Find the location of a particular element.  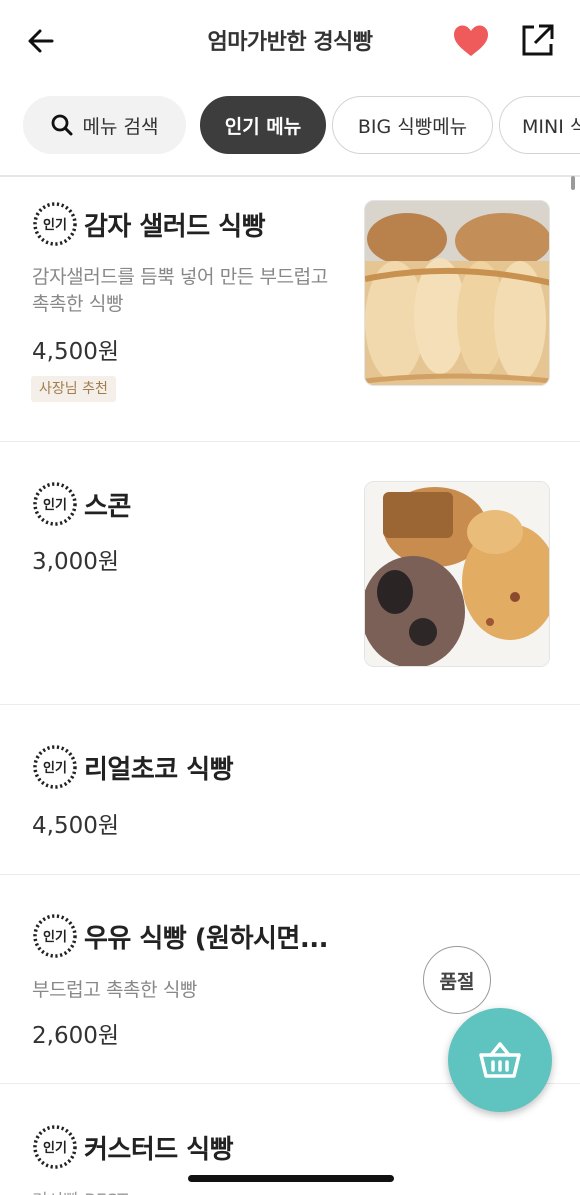

cart-button is located at coordinates (500, 1060).